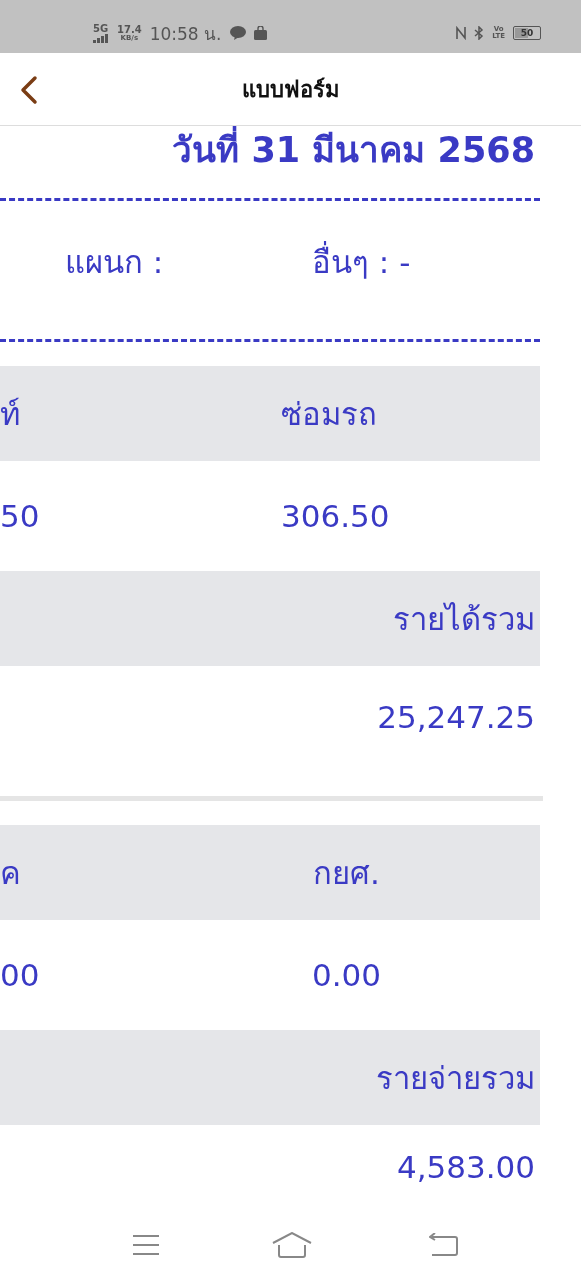 The height and width of the screenshot is (1280, 581). I want to click on column-header: ซ่อมรถ, so click(329, 414).